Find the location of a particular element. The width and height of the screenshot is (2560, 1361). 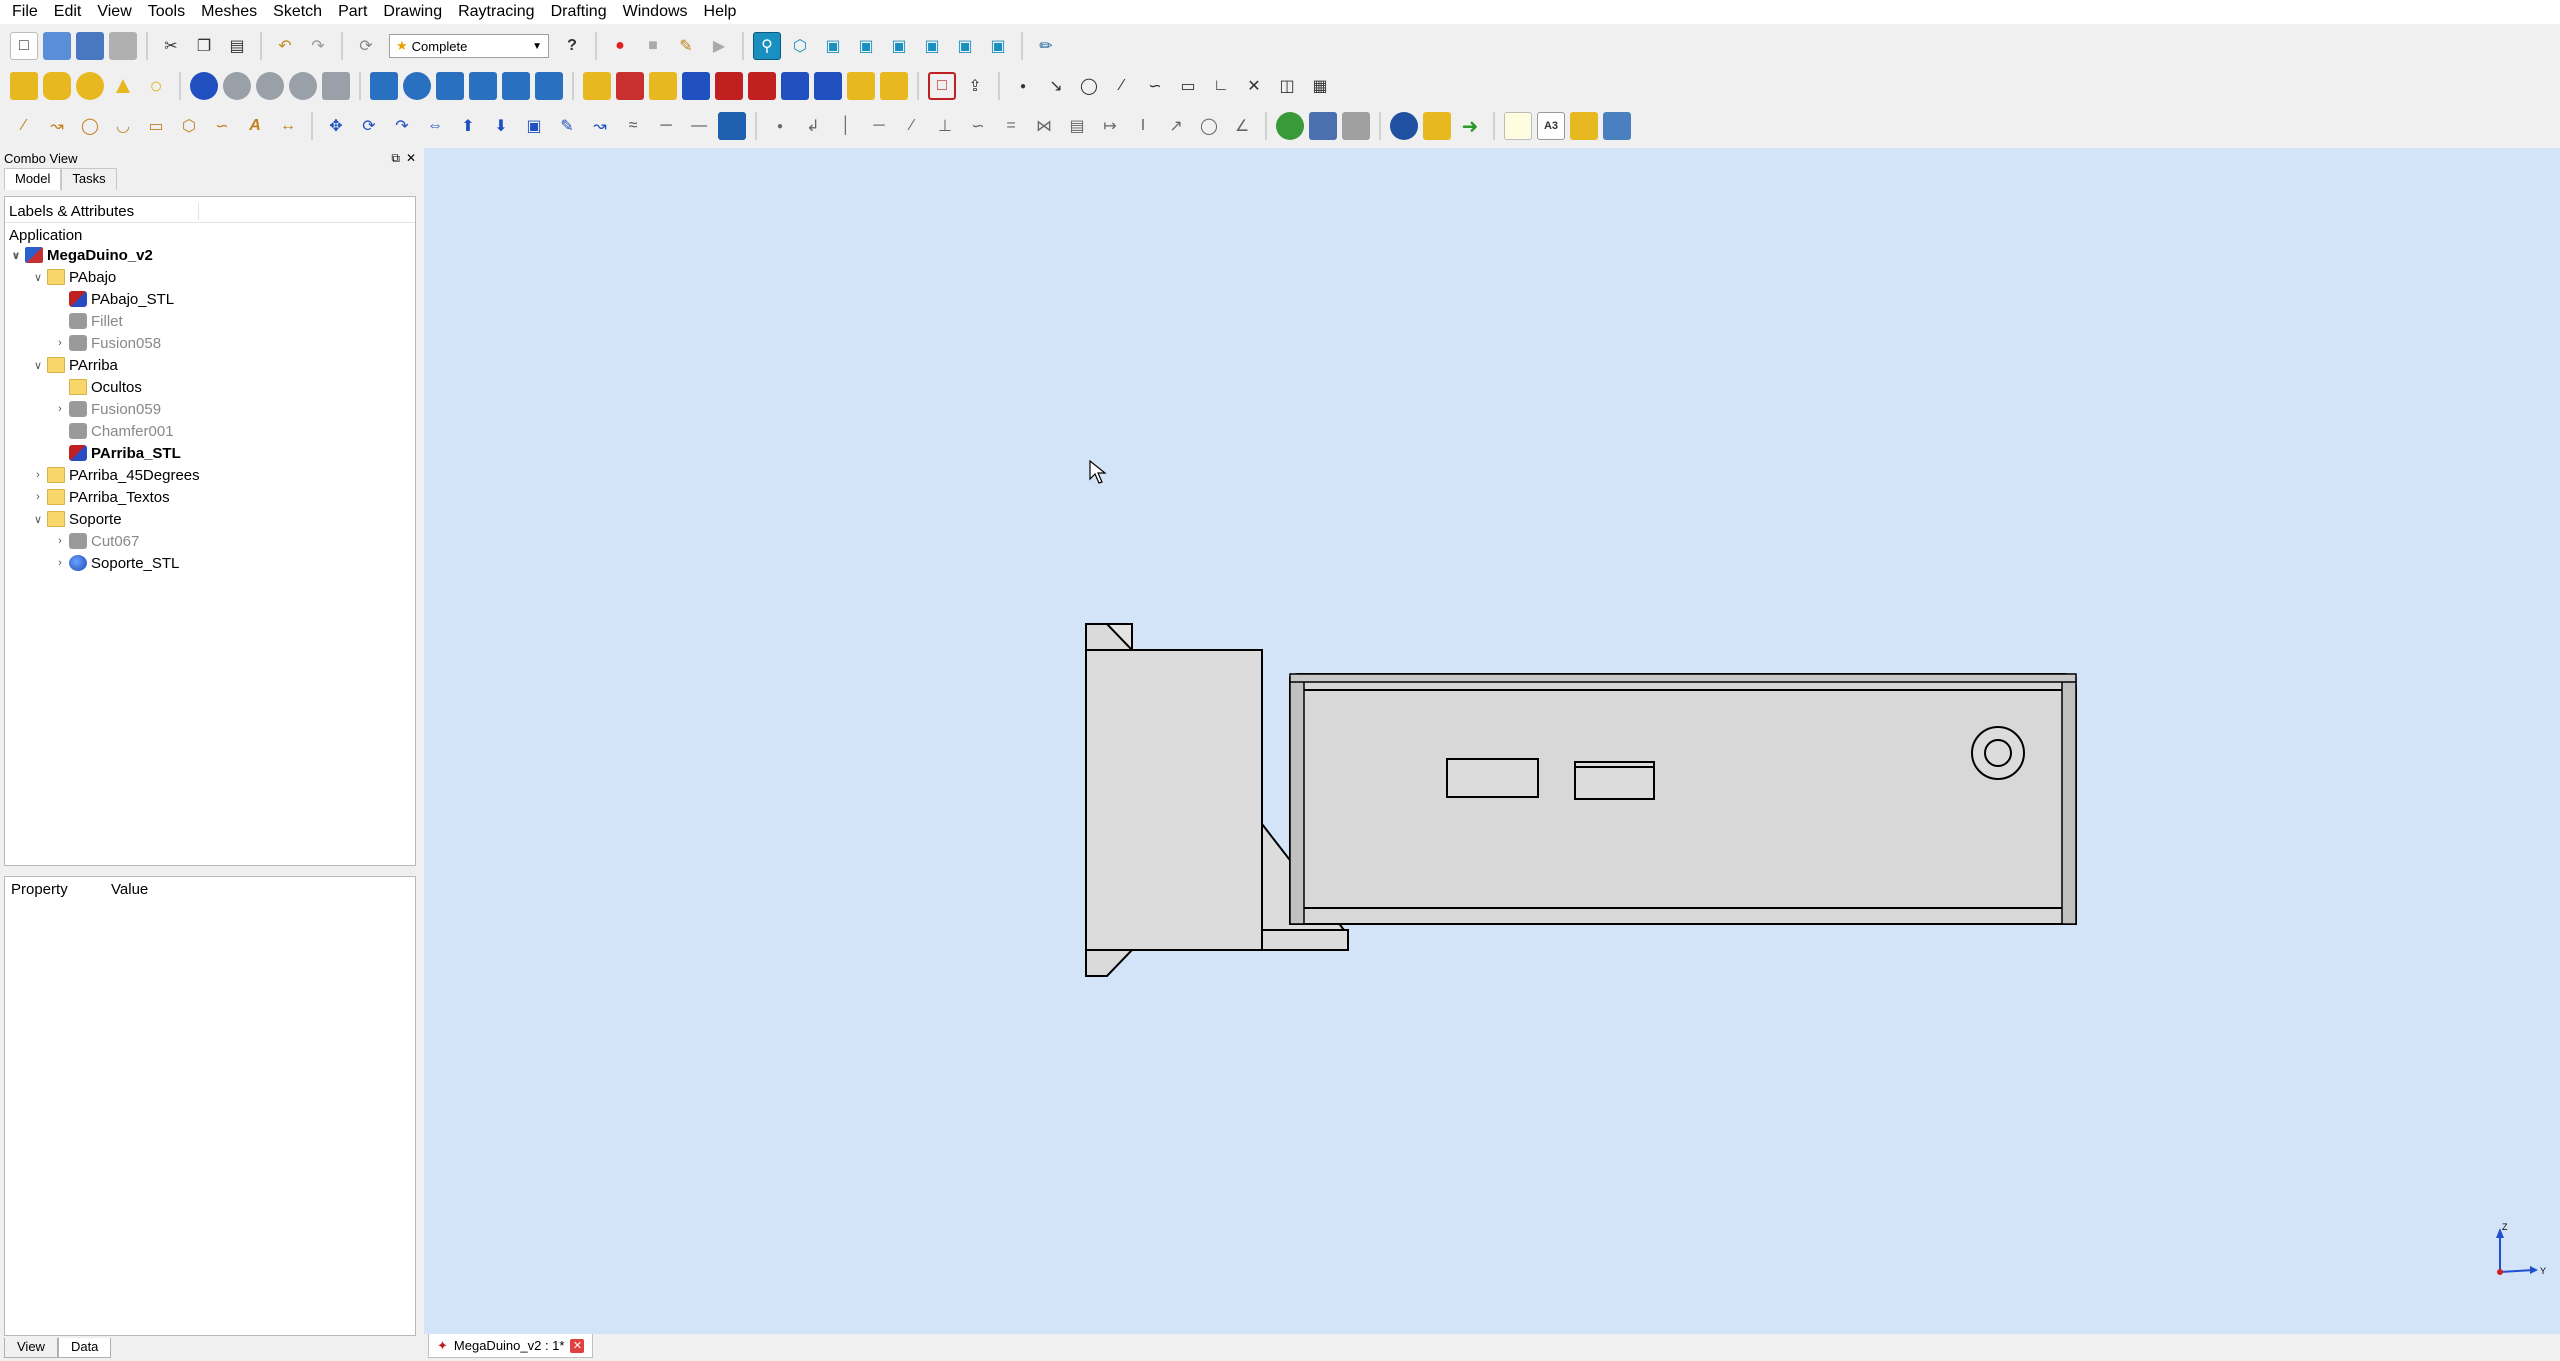

menu-view: View is located at coordinates (114, 12).